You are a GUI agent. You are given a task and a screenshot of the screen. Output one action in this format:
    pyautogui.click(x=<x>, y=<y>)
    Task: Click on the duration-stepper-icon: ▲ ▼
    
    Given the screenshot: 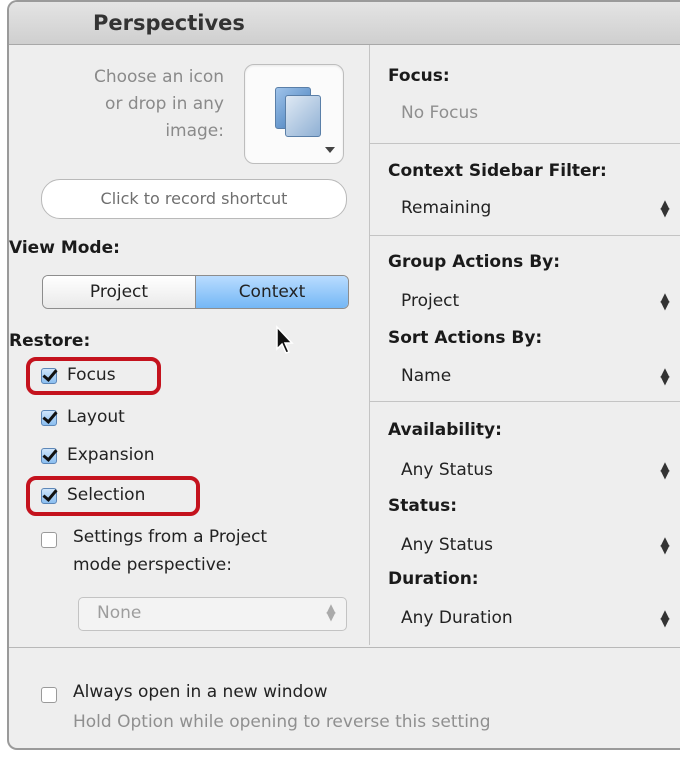 What is the action you would take?
    pyautogui.click(x=665, y=618)
    